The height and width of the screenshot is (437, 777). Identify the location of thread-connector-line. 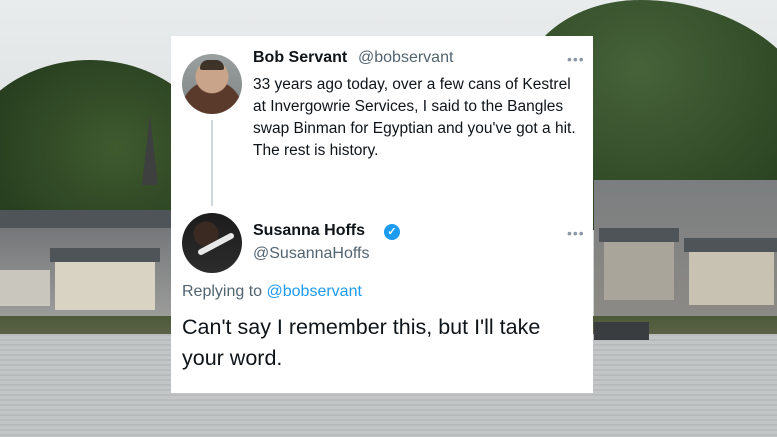
(212, 163).